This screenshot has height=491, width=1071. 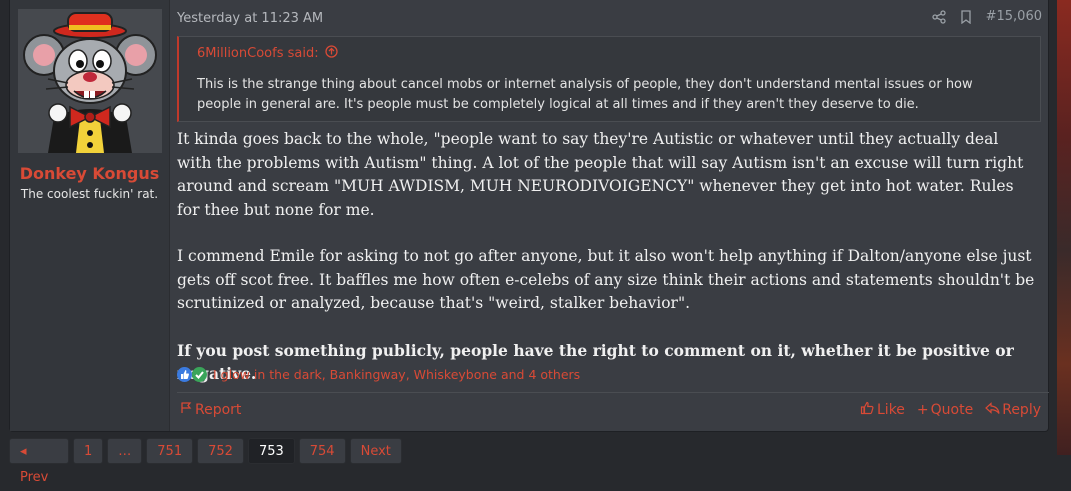 What do you see at coordinates (199, 374) in the screenshot?
I see `check-reaction-icon` at bounding box center [199, 374].